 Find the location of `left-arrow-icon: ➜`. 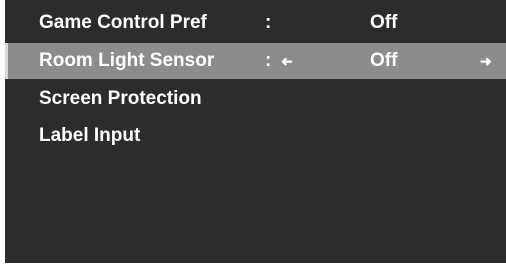

left-arrow-icon: ➜ is located at coordinates (287, 61).